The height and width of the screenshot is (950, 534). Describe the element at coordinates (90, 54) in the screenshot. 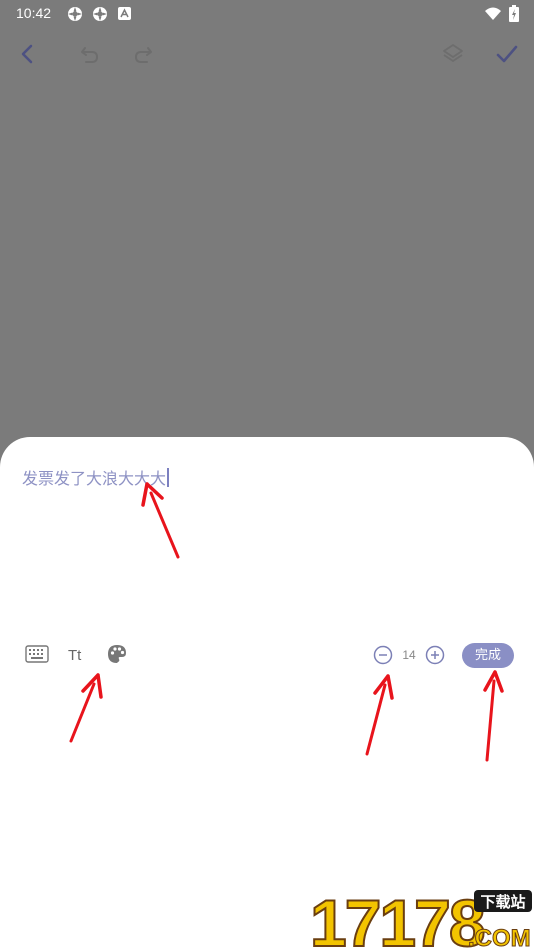

I see `undo-icon` at that location.